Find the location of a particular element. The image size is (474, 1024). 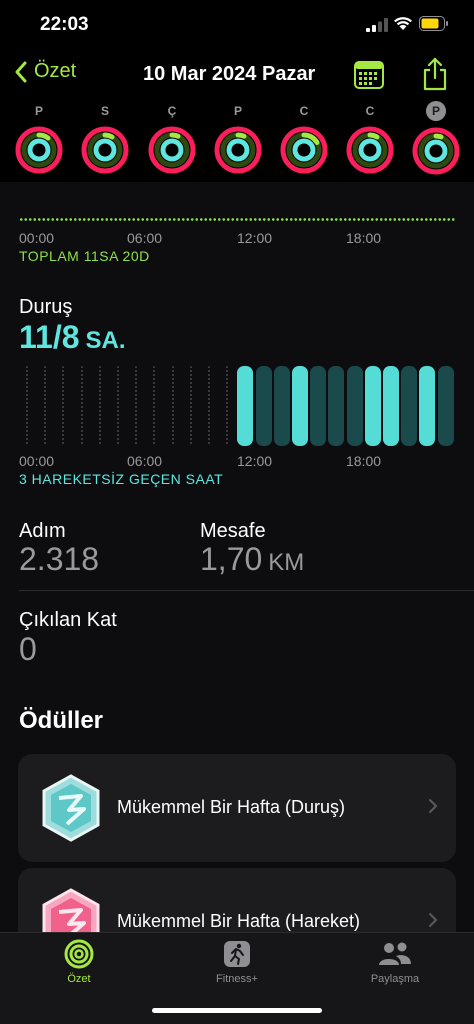

back-button: Özet is located at coordinates (45, 71).